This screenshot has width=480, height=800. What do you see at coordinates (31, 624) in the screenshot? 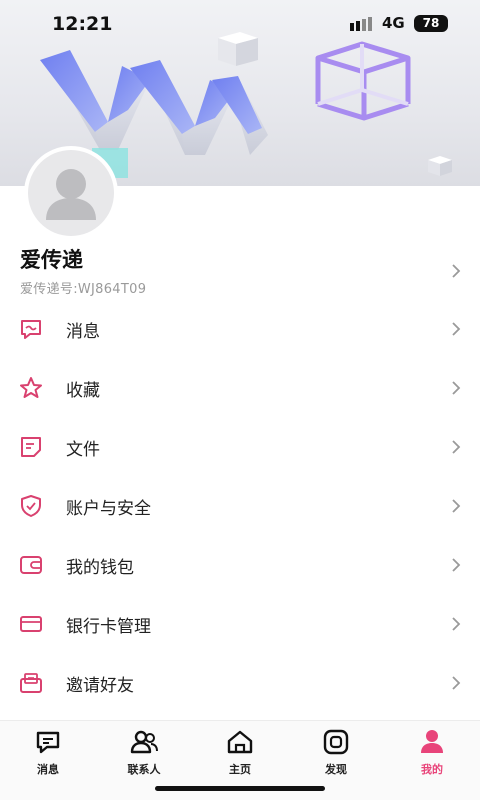
I see `bank-card-icon` at bounding box center [31, 624].